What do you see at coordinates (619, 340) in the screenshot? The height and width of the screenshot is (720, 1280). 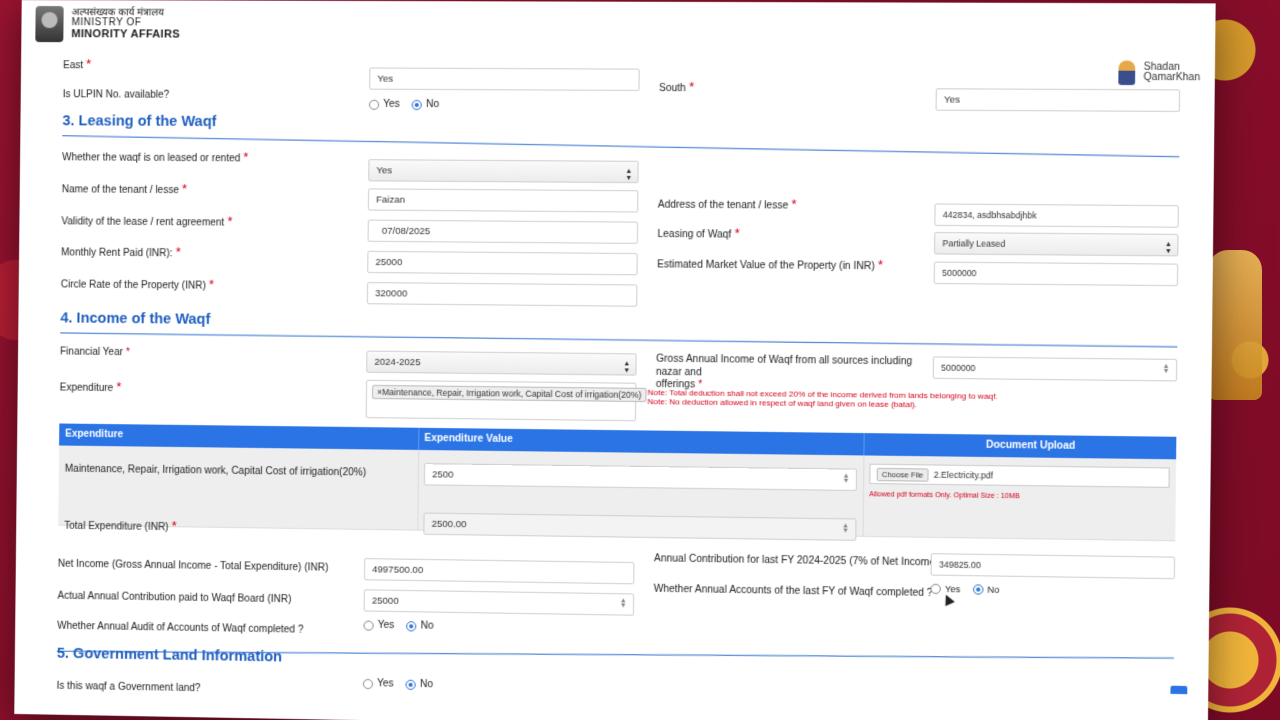 I see `section-divider` at bounding box center [619, 340].